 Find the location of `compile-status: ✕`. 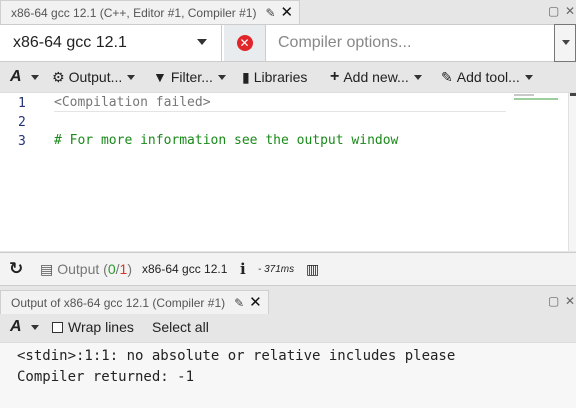

compile-status: ✕ is located at coordinates (245, 43).